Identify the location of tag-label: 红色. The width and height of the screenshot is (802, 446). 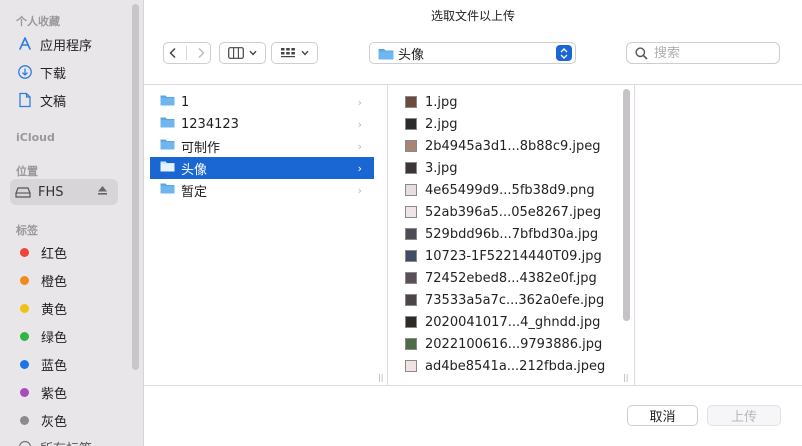
(54, 254).